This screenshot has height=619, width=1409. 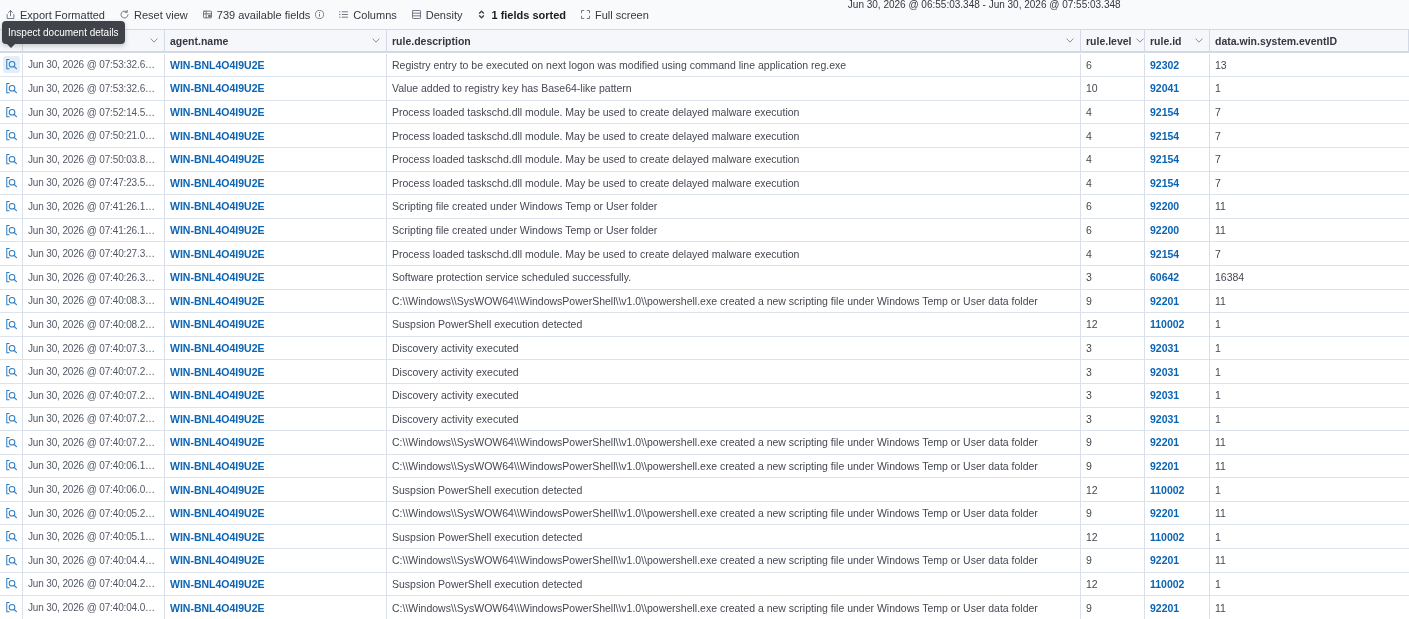 What do you see at coordinates (522, 14) in the screenshot?
I see `sort-button: 1 fields sorted` at bounding box center [522, 14].